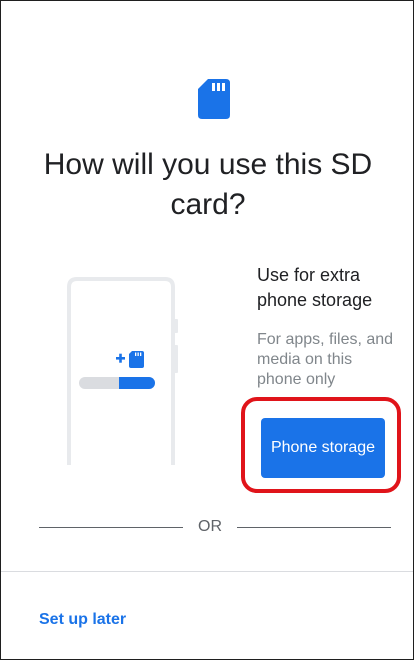 This screenshot has width=414, height=660. Describe the element at coordinates (214, 99) in the screenshot. I see `sd-card-icon` at that location.